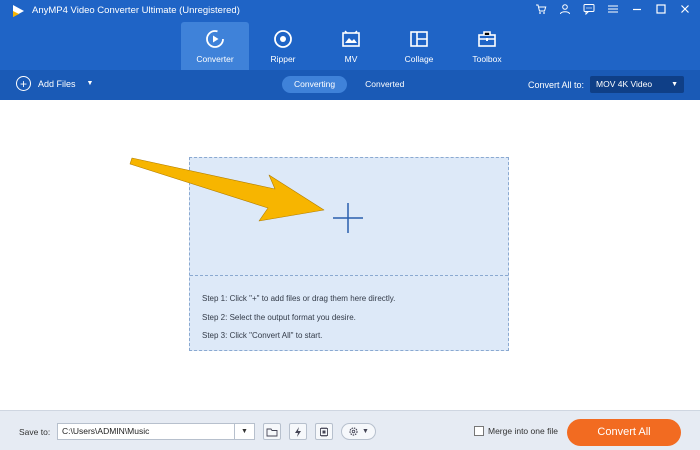 The width and height of the screenshot is (700, 450). I want to click on account-icon, so click(565, 9).